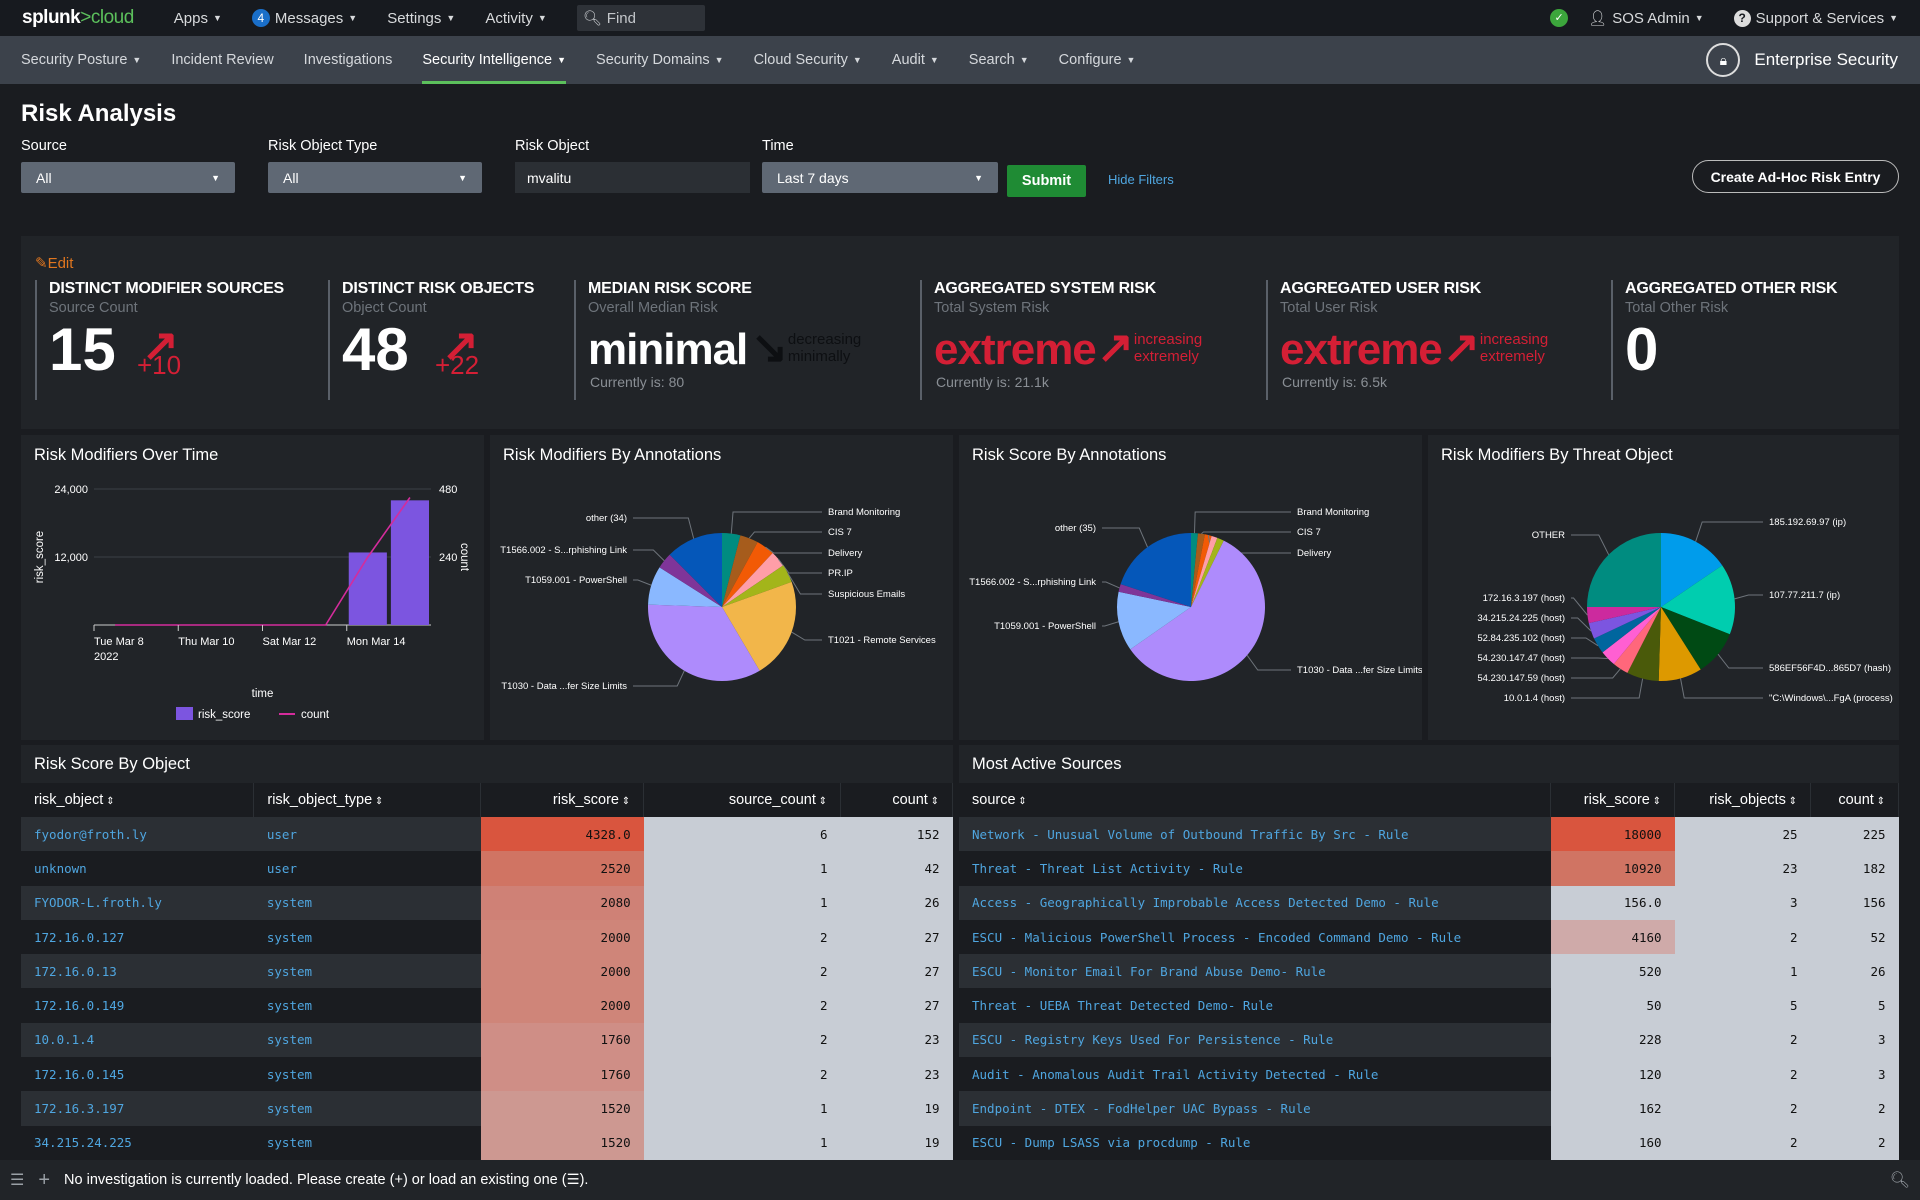  I want to click on nav-item-configure: Configure ▼, so click(1097, 60).